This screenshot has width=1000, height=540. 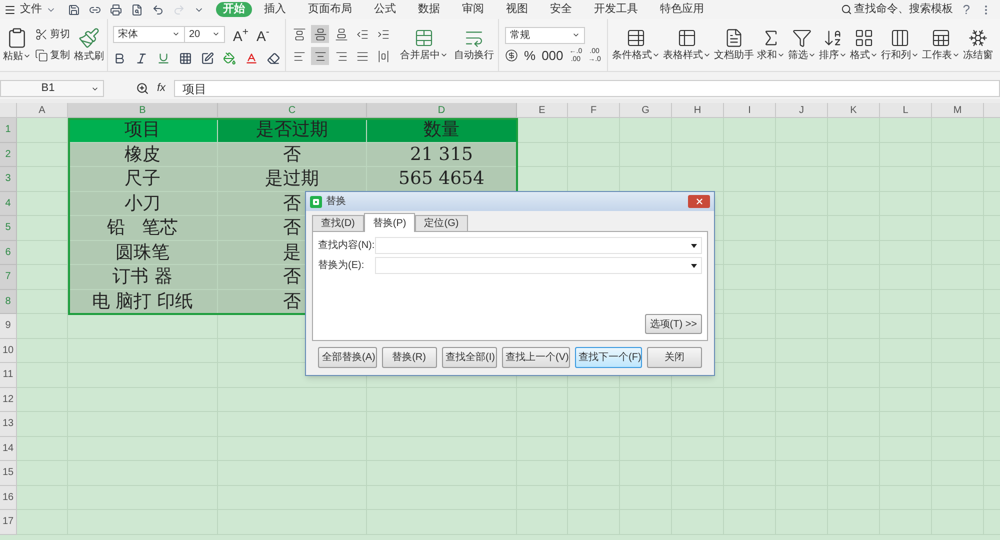 I want to click on ribbon-tab: 开发工具, so click(x=616, y=9).